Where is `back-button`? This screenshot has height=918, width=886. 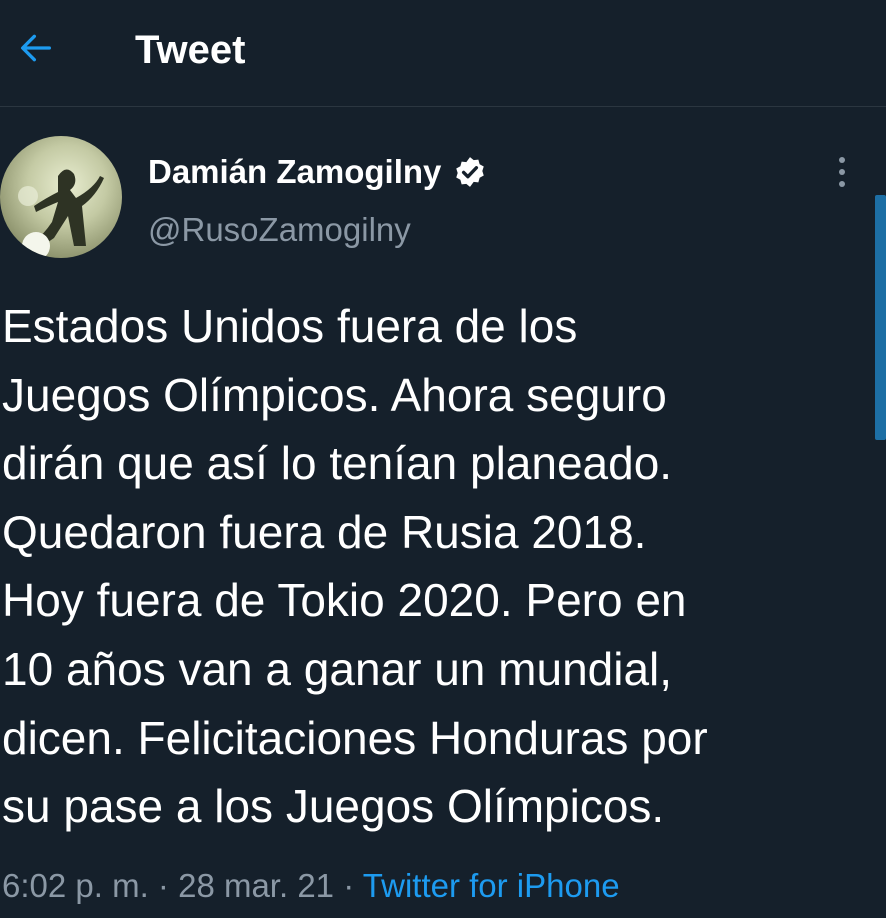 back-button is located at coordinates (36, 48).